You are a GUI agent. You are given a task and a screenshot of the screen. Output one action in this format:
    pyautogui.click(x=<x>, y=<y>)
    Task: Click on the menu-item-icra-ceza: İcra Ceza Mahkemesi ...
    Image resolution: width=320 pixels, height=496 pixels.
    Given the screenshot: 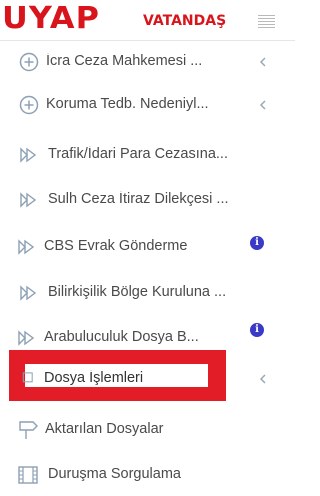 What is the action you would take?
    pyautogui.click(x=147, y=63)
    